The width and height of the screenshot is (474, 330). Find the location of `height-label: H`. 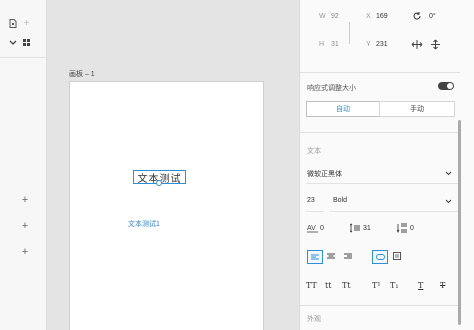

height-label: H is located at coordinates (322, 44).